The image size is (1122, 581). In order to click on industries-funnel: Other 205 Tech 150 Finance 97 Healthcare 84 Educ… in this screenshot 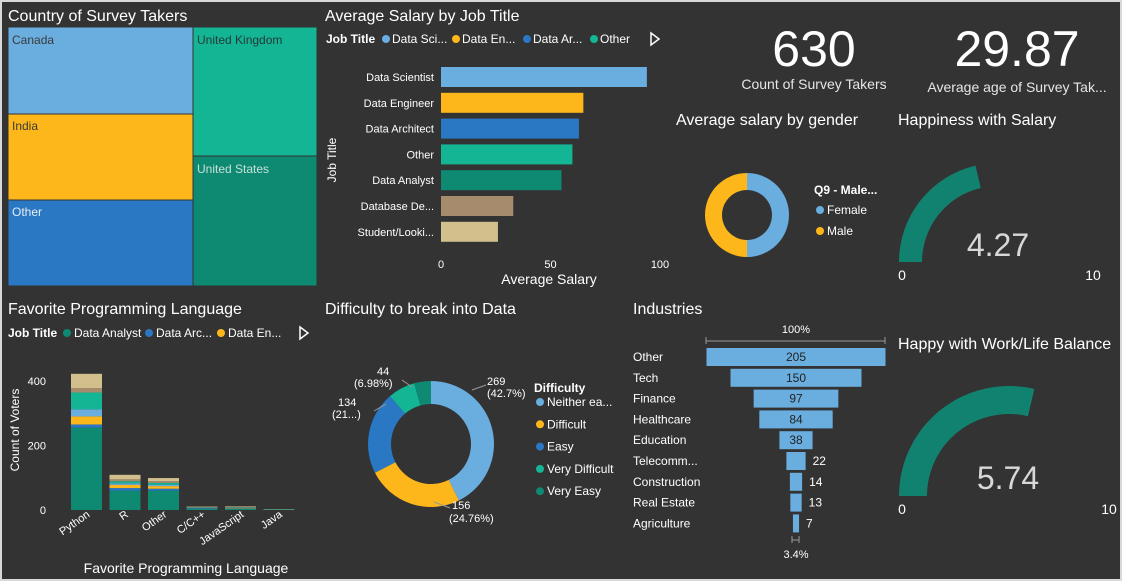, I will do `click(759, 440)`.